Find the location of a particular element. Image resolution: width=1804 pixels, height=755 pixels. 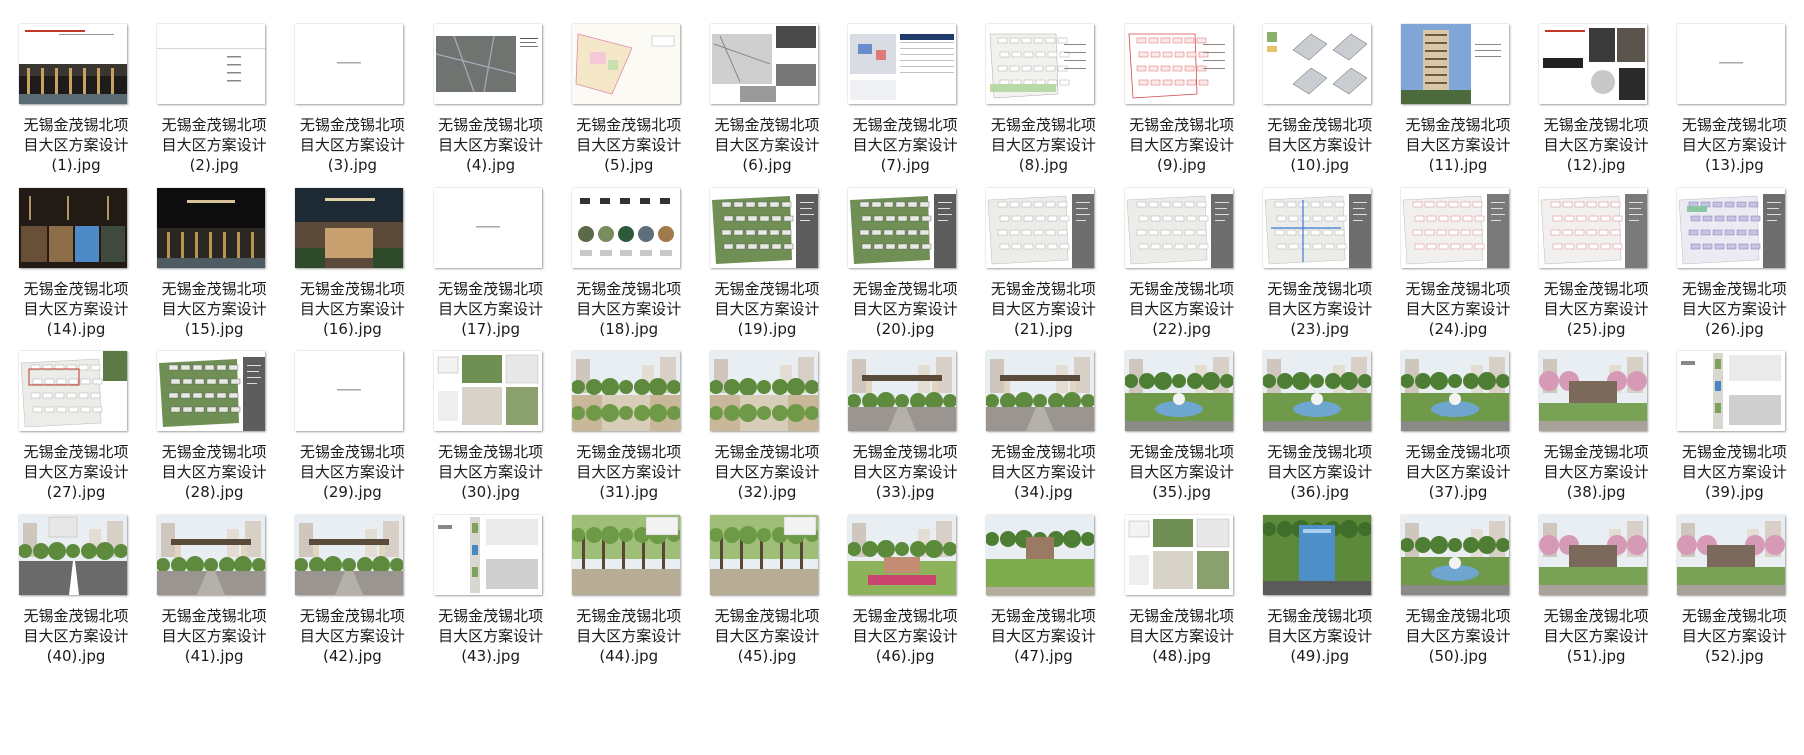

file-item: 无锡金茂锡北项 目大区方案设计 (49).jpg is located at coordinates (1311, 596).